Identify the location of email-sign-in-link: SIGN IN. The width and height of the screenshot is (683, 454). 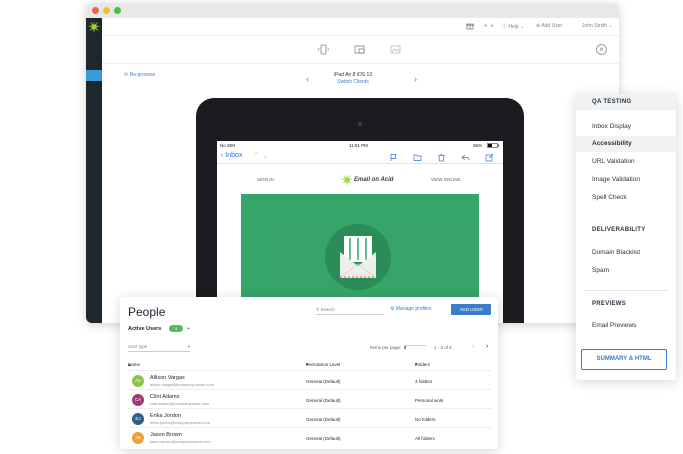
(265, 179).